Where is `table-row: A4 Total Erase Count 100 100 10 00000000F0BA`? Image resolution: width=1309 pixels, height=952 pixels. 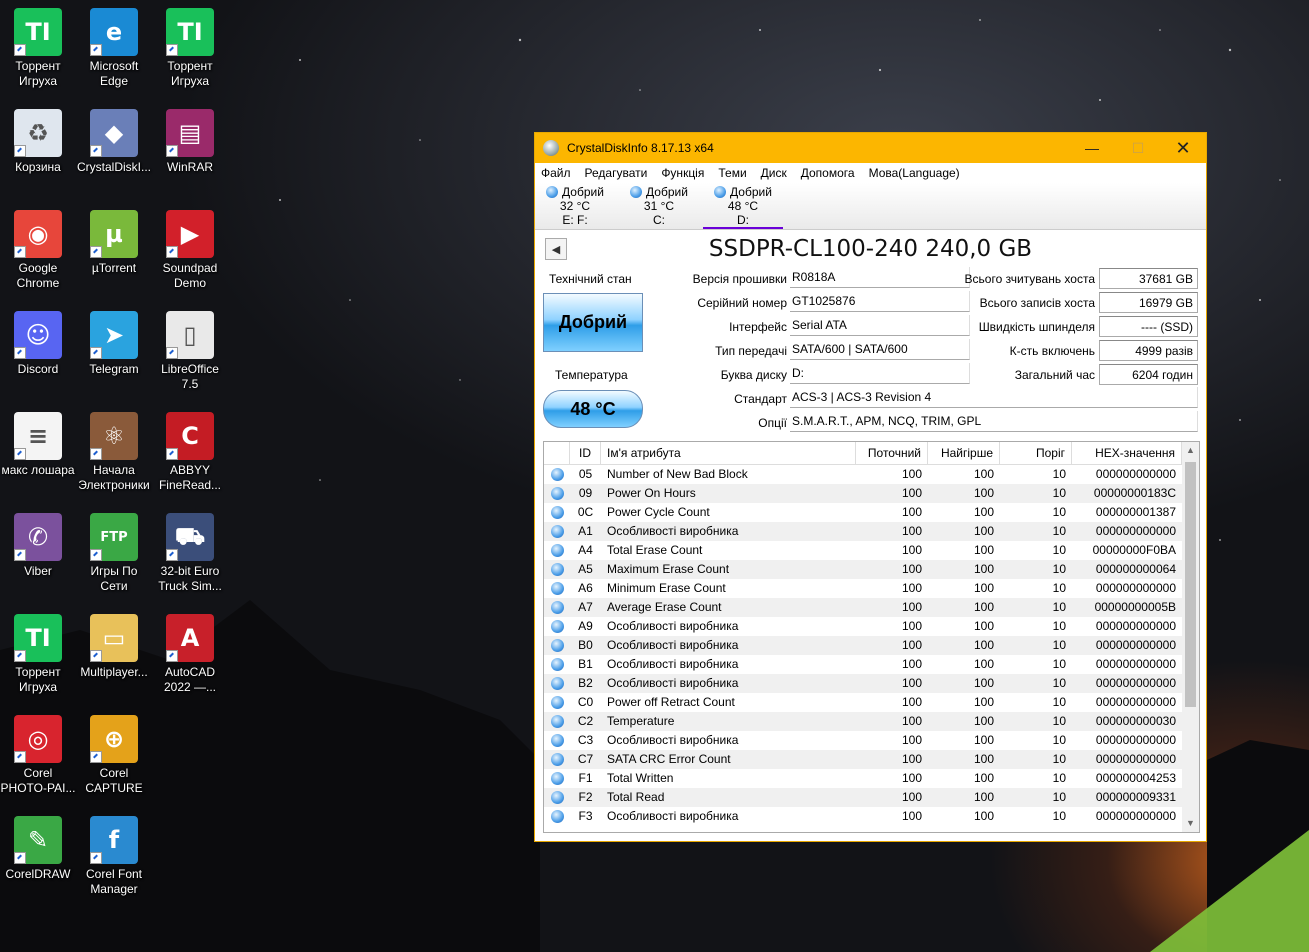 table-row: A4 Total Erase Count 100 100 10 00000000F0BA is located at coordinates (871, 550).